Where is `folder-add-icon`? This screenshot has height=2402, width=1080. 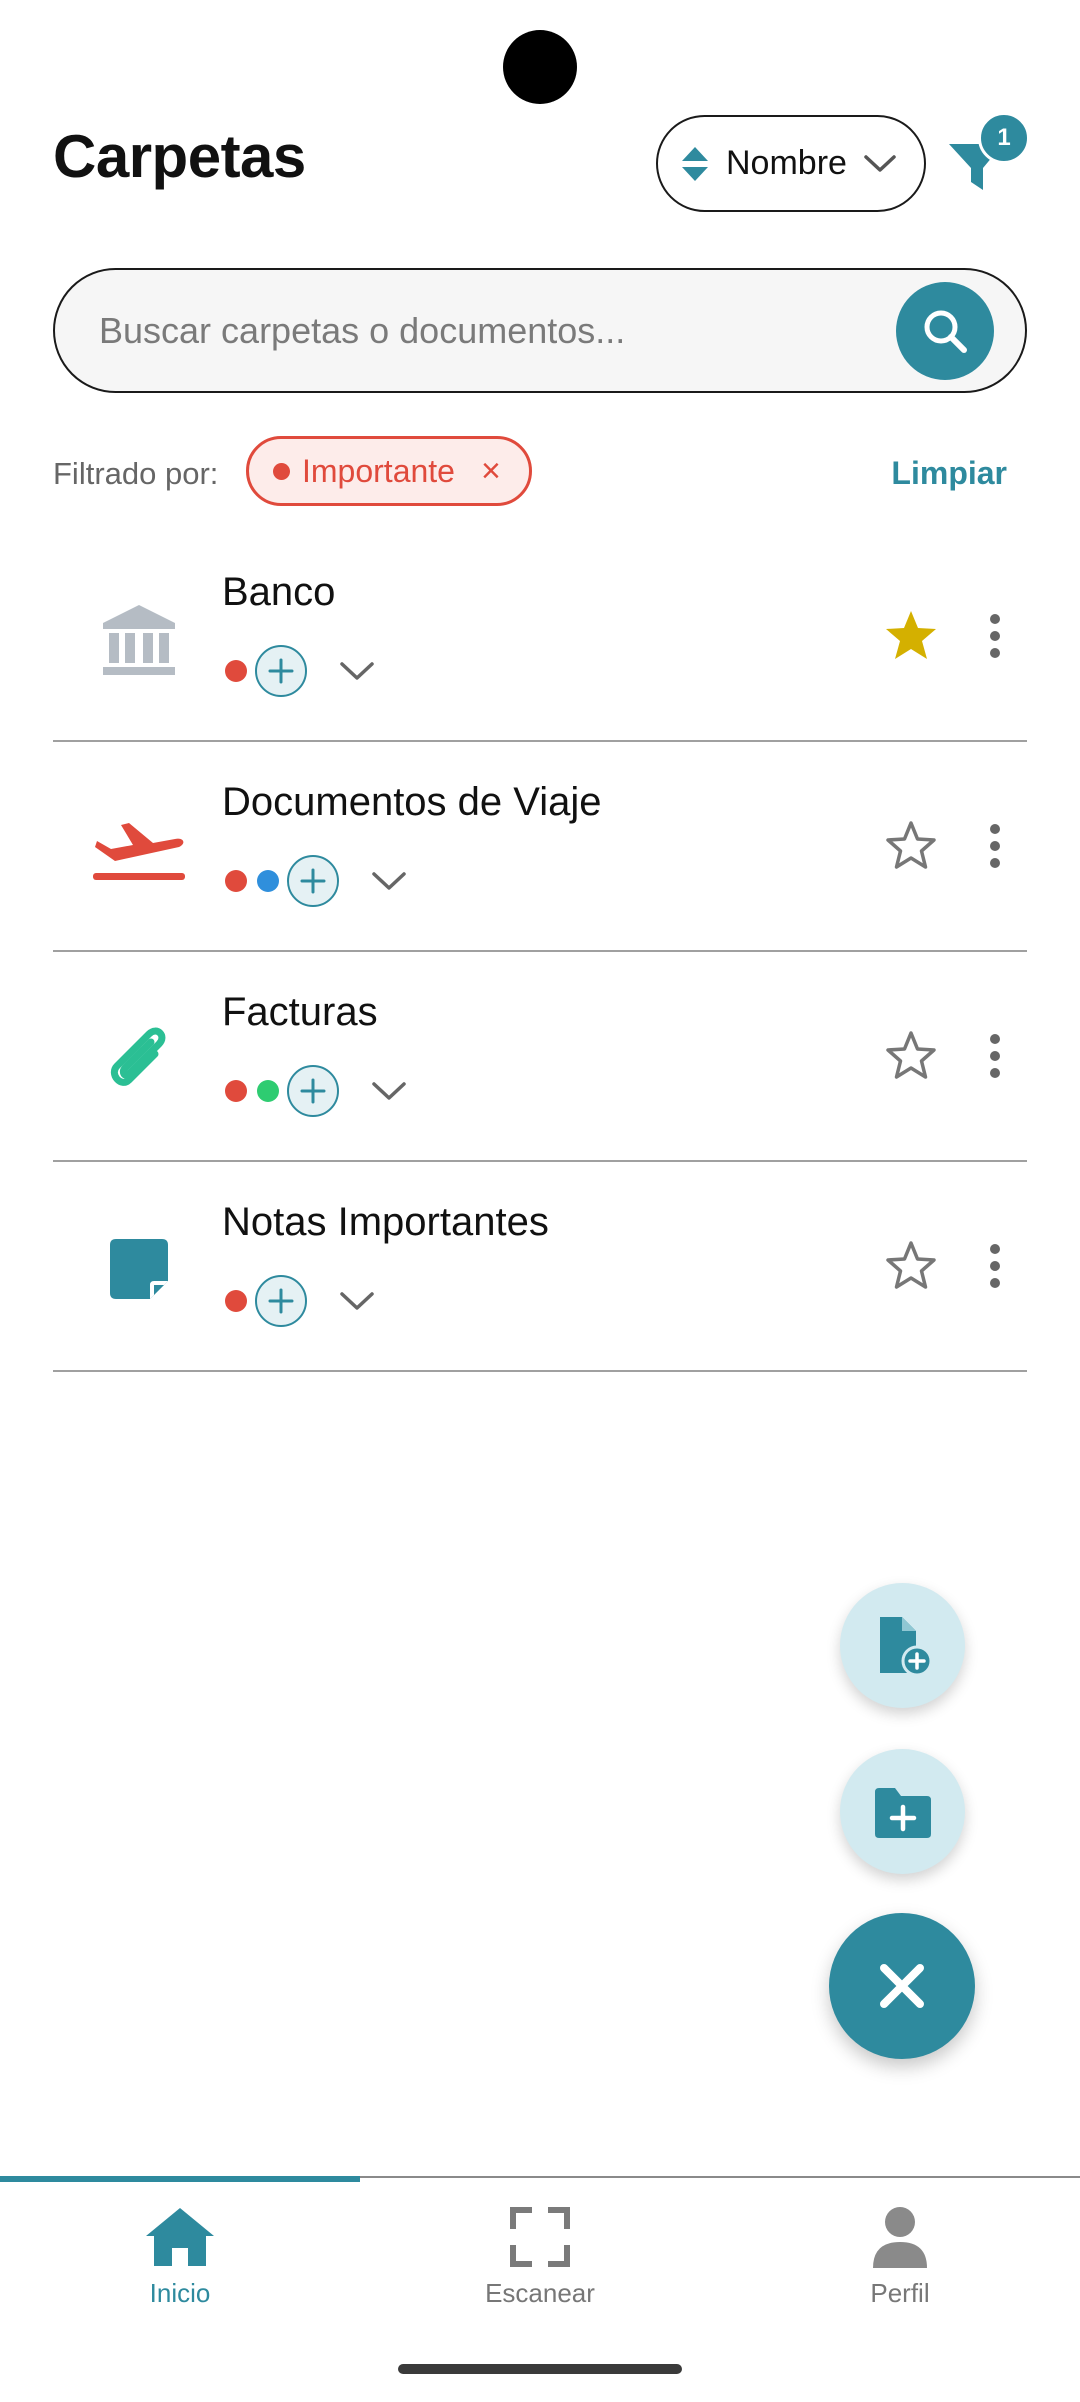
folder-add-icon is located at coordinates (902, 1812).